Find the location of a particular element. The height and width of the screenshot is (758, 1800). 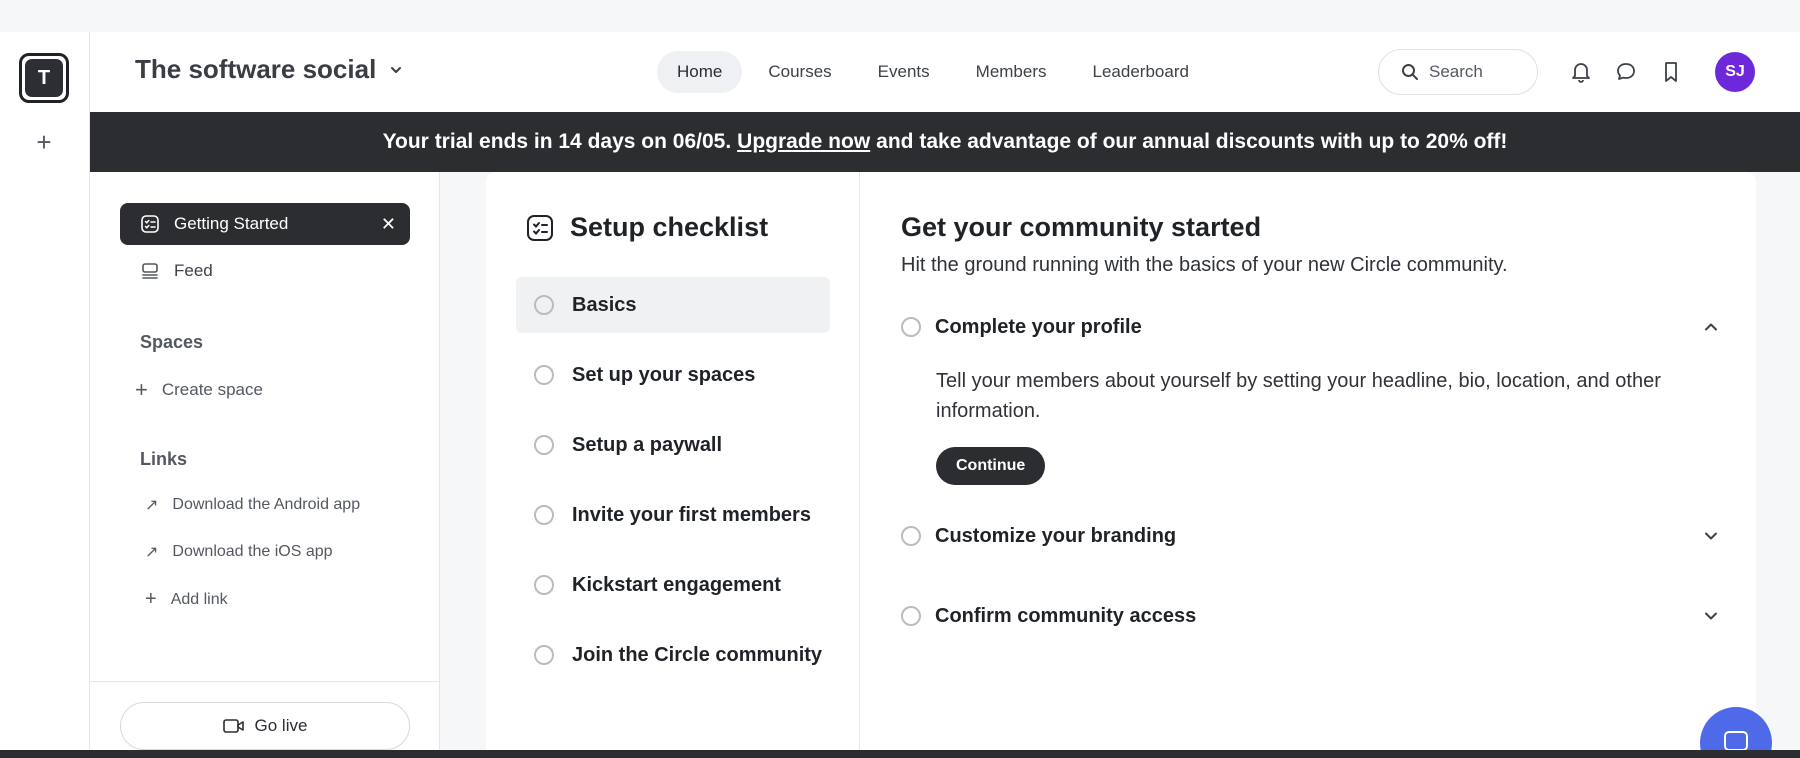

nav-members: Members is located at coordinates (1011, 72).